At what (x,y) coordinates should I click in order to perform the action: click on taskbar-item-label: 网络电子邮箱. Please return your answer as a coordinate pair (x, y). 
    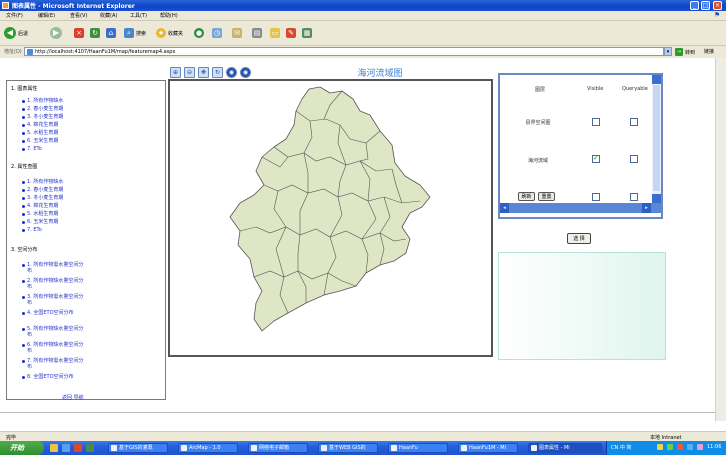
    Looking at the image, I should click on (274, 448).